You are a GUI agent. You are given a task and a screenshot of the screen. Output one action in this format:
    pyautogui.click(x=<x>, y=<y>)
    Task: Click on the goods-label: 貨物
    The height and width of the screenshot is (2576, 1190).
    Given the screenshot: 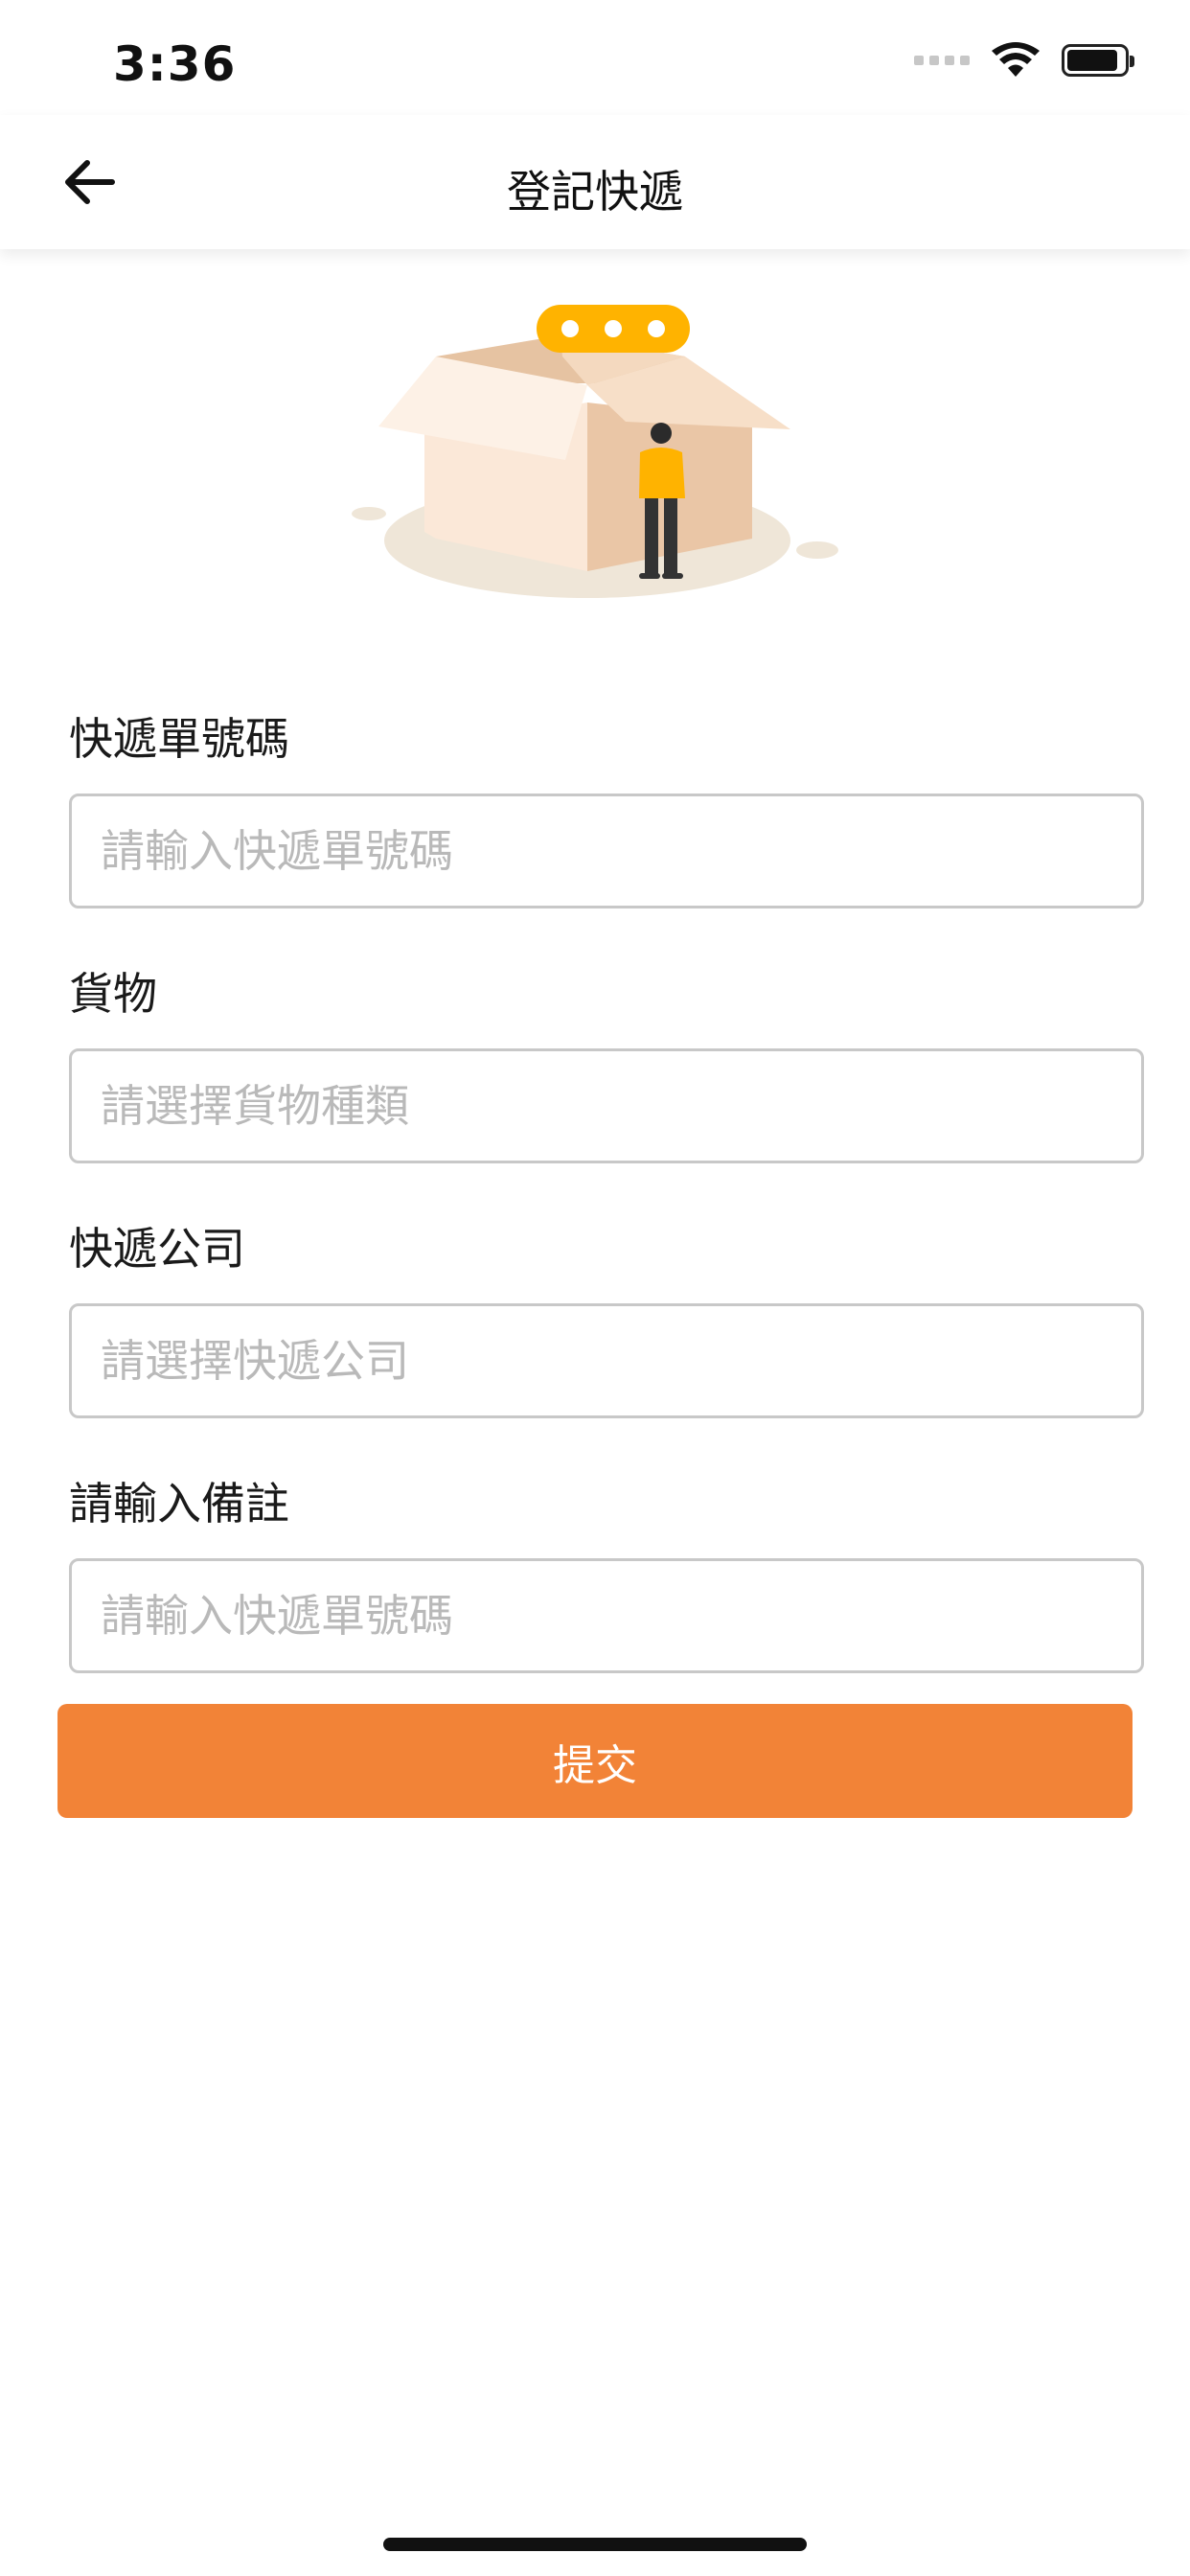 What is the action you would take?
    pyautogui.click(x=113, y=994)
    